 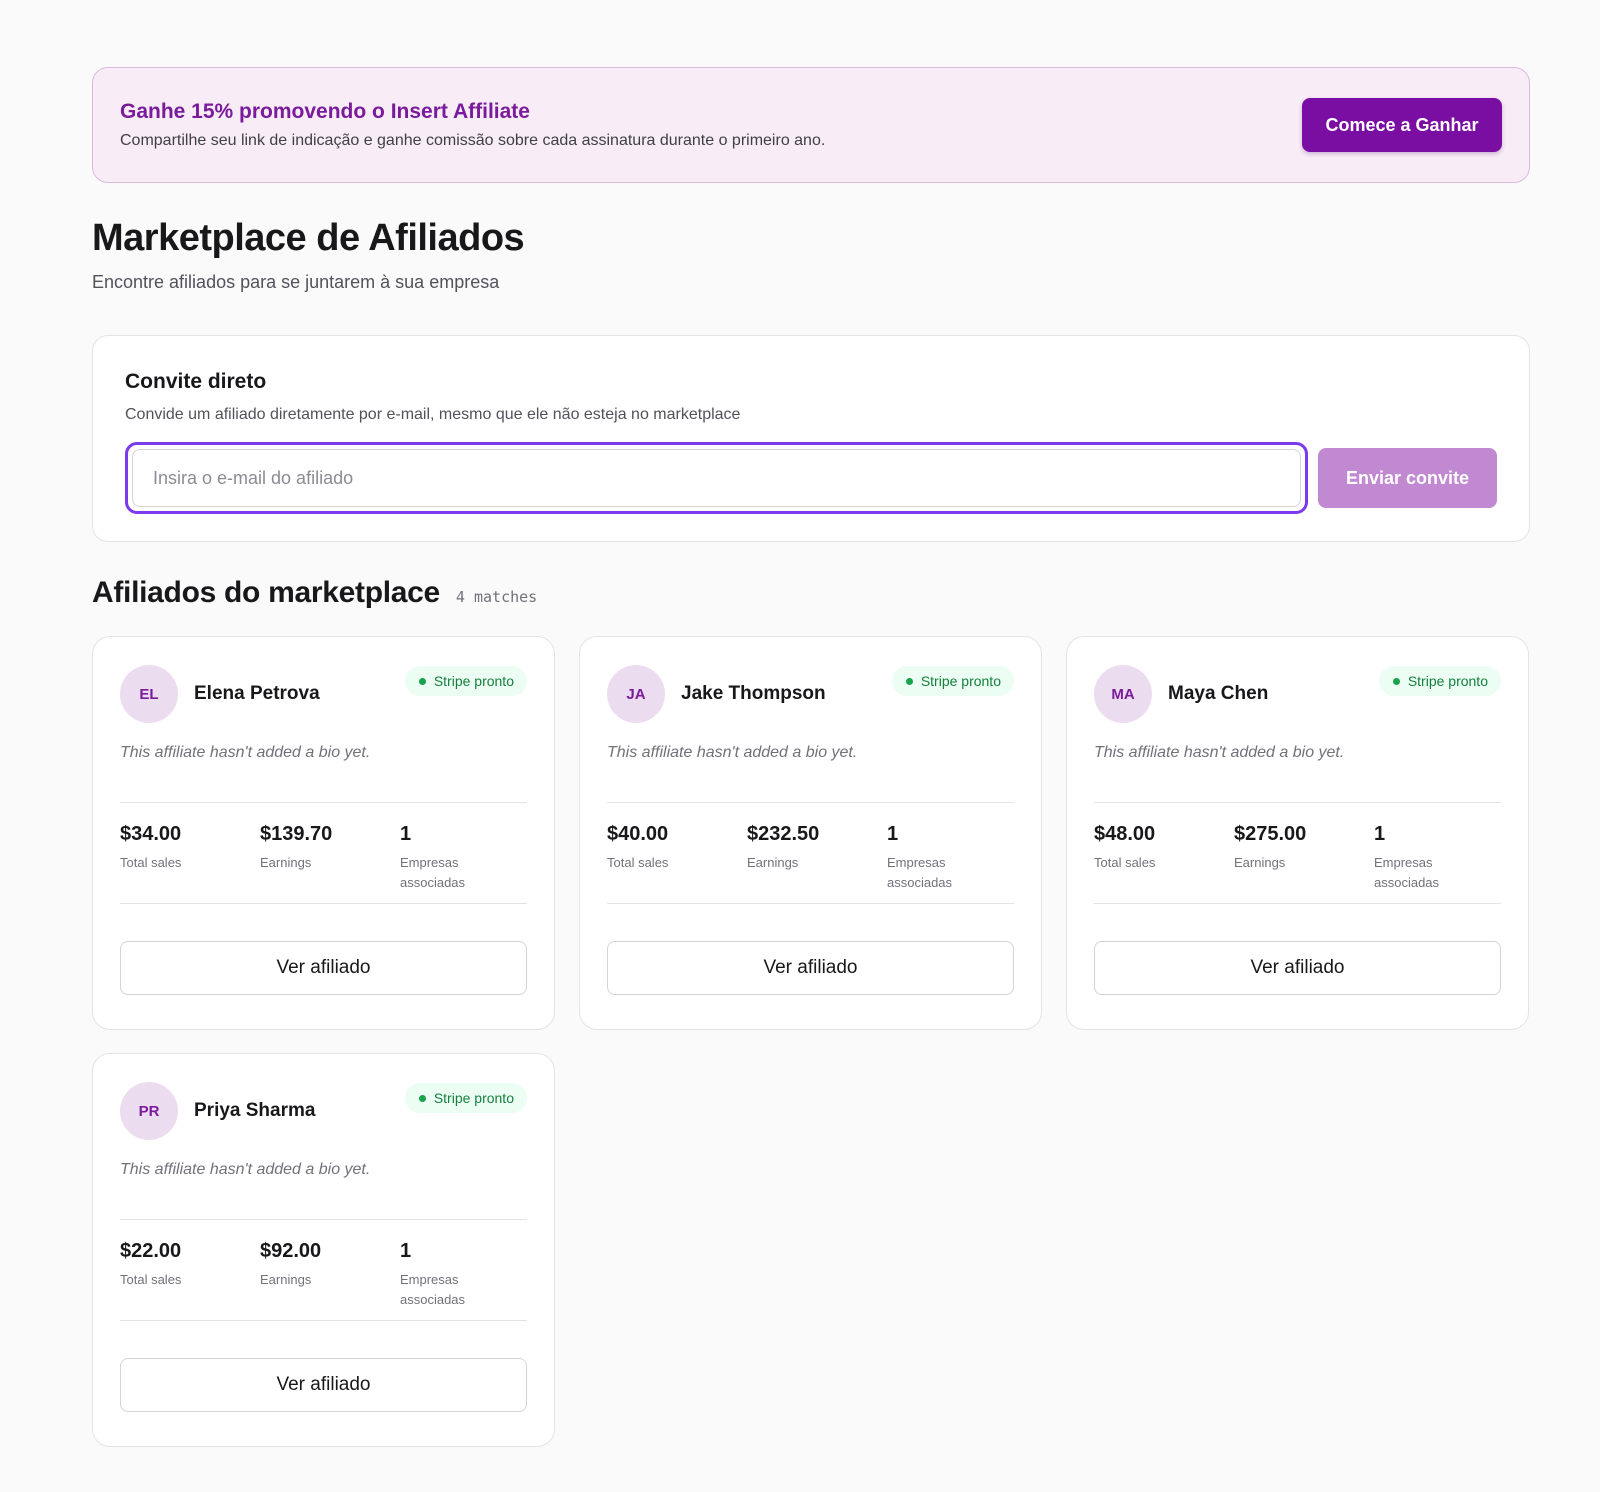 What do you see at coordinates (496, 597) in the screenshot?
I see `match-count: 4 matches` at bounding box center [496, 597].